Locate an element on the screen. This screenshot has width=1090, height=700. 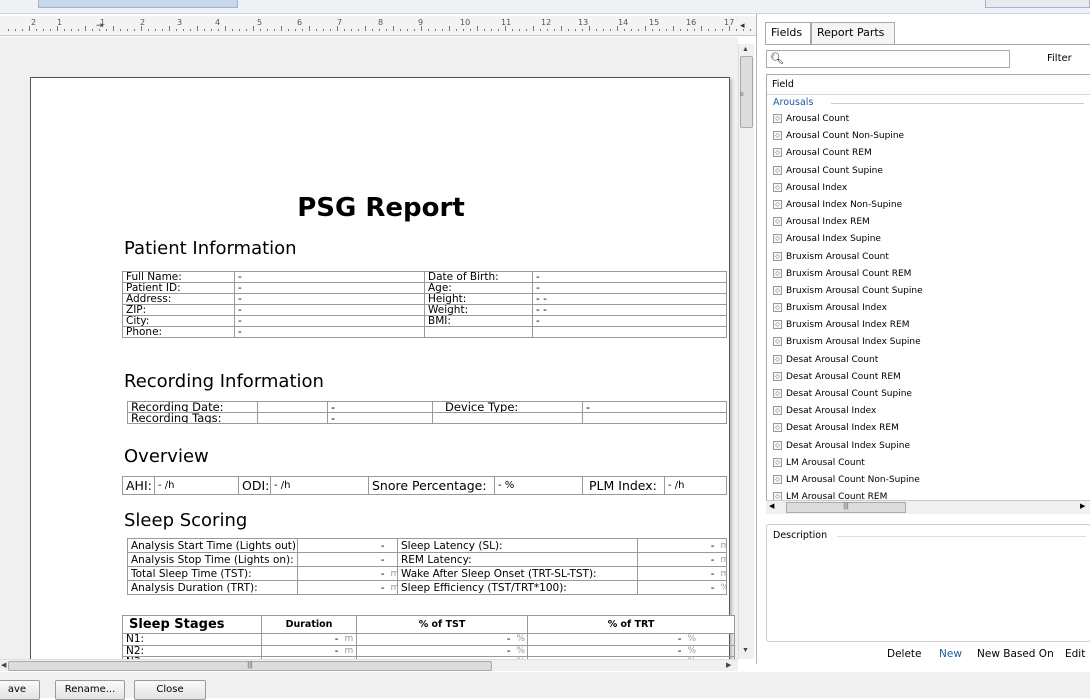
edit-button: Edit is located at coordinates (1075, 654).